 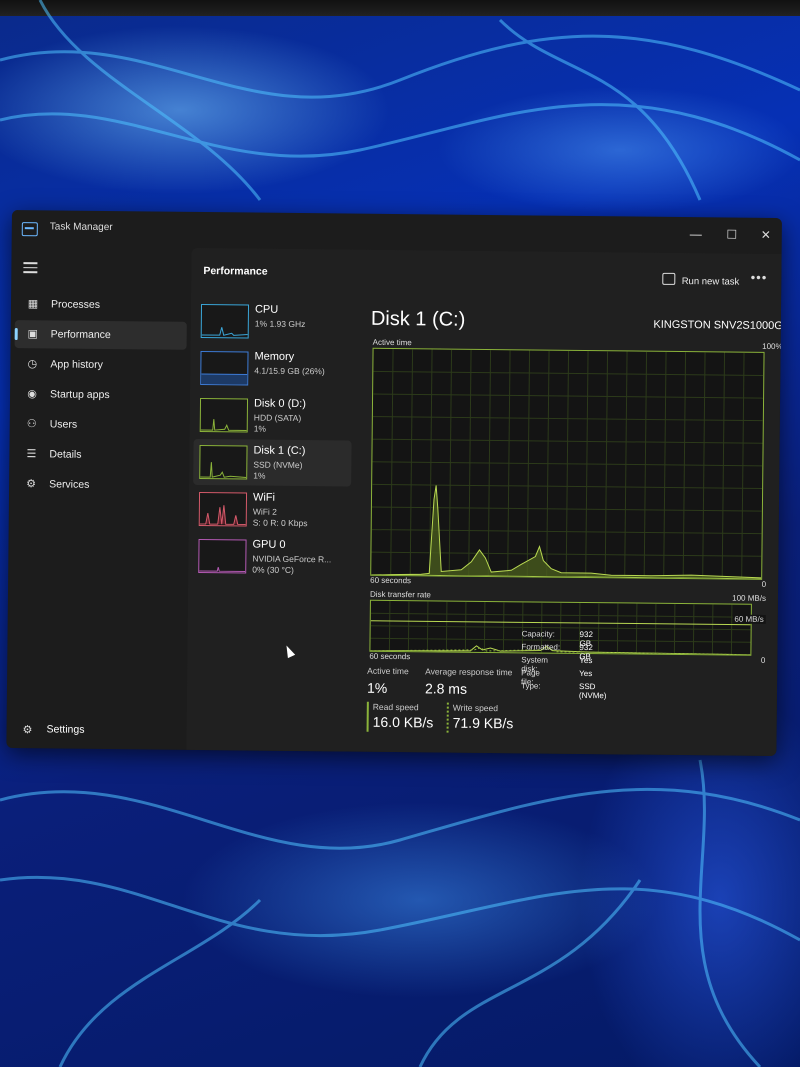 I want to click on more-options-button: •••, so click(x=759, y=277).